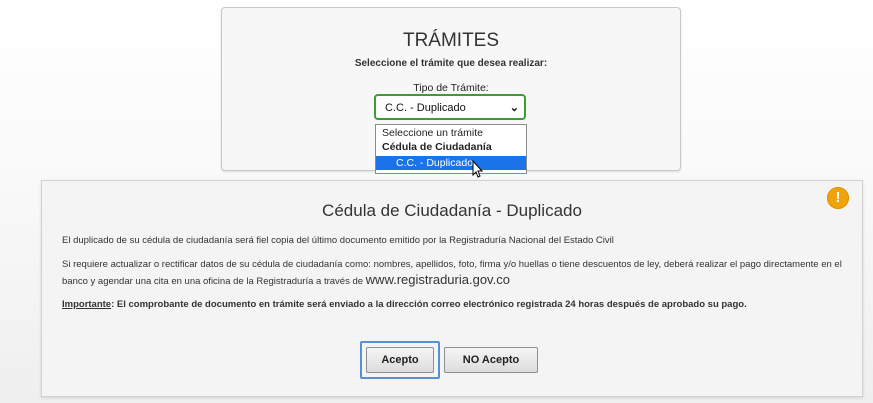 This screenshot has height=403, width=873. Describe the element at coordinates (451, 40) in the screenshot. I see `tramites-title: TRÁMITES` at that location.